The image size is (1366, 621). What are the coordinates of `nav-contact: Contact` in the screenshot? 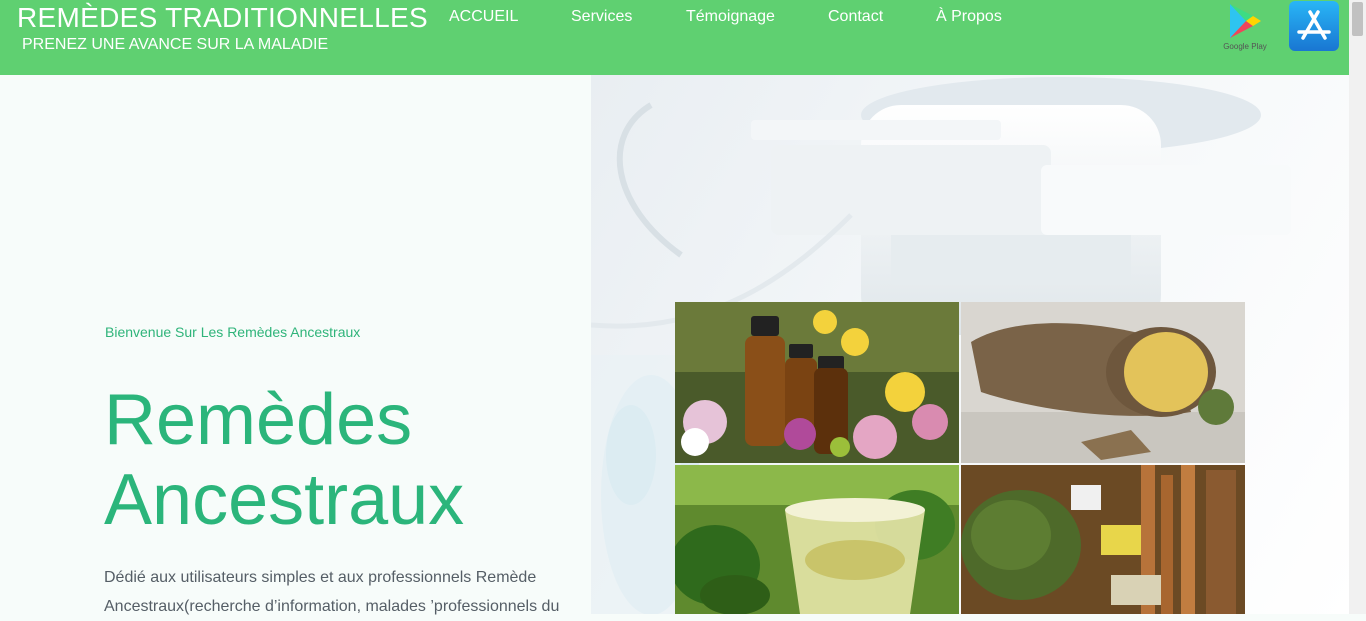 It's located at (855, 17).